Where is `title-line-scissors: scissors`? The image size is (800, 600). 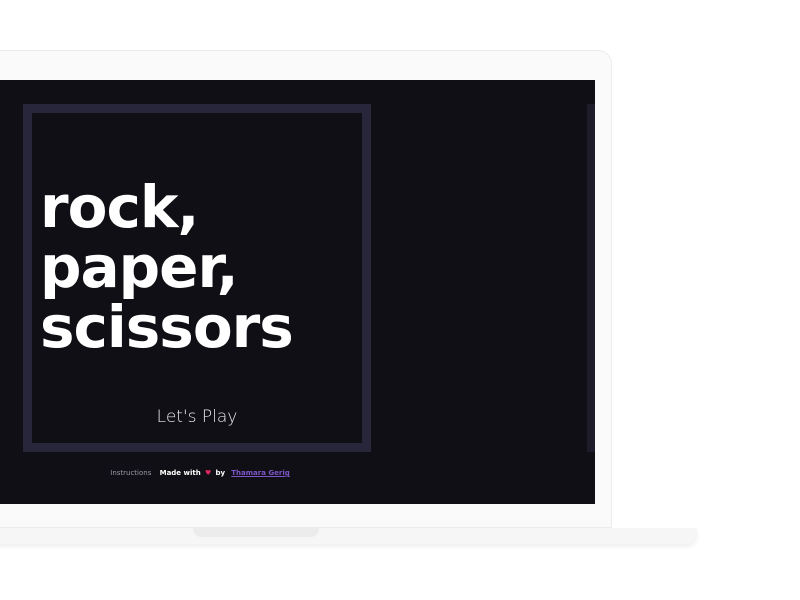 title-line-scissors: scissors is located at coordinates (167, 327).